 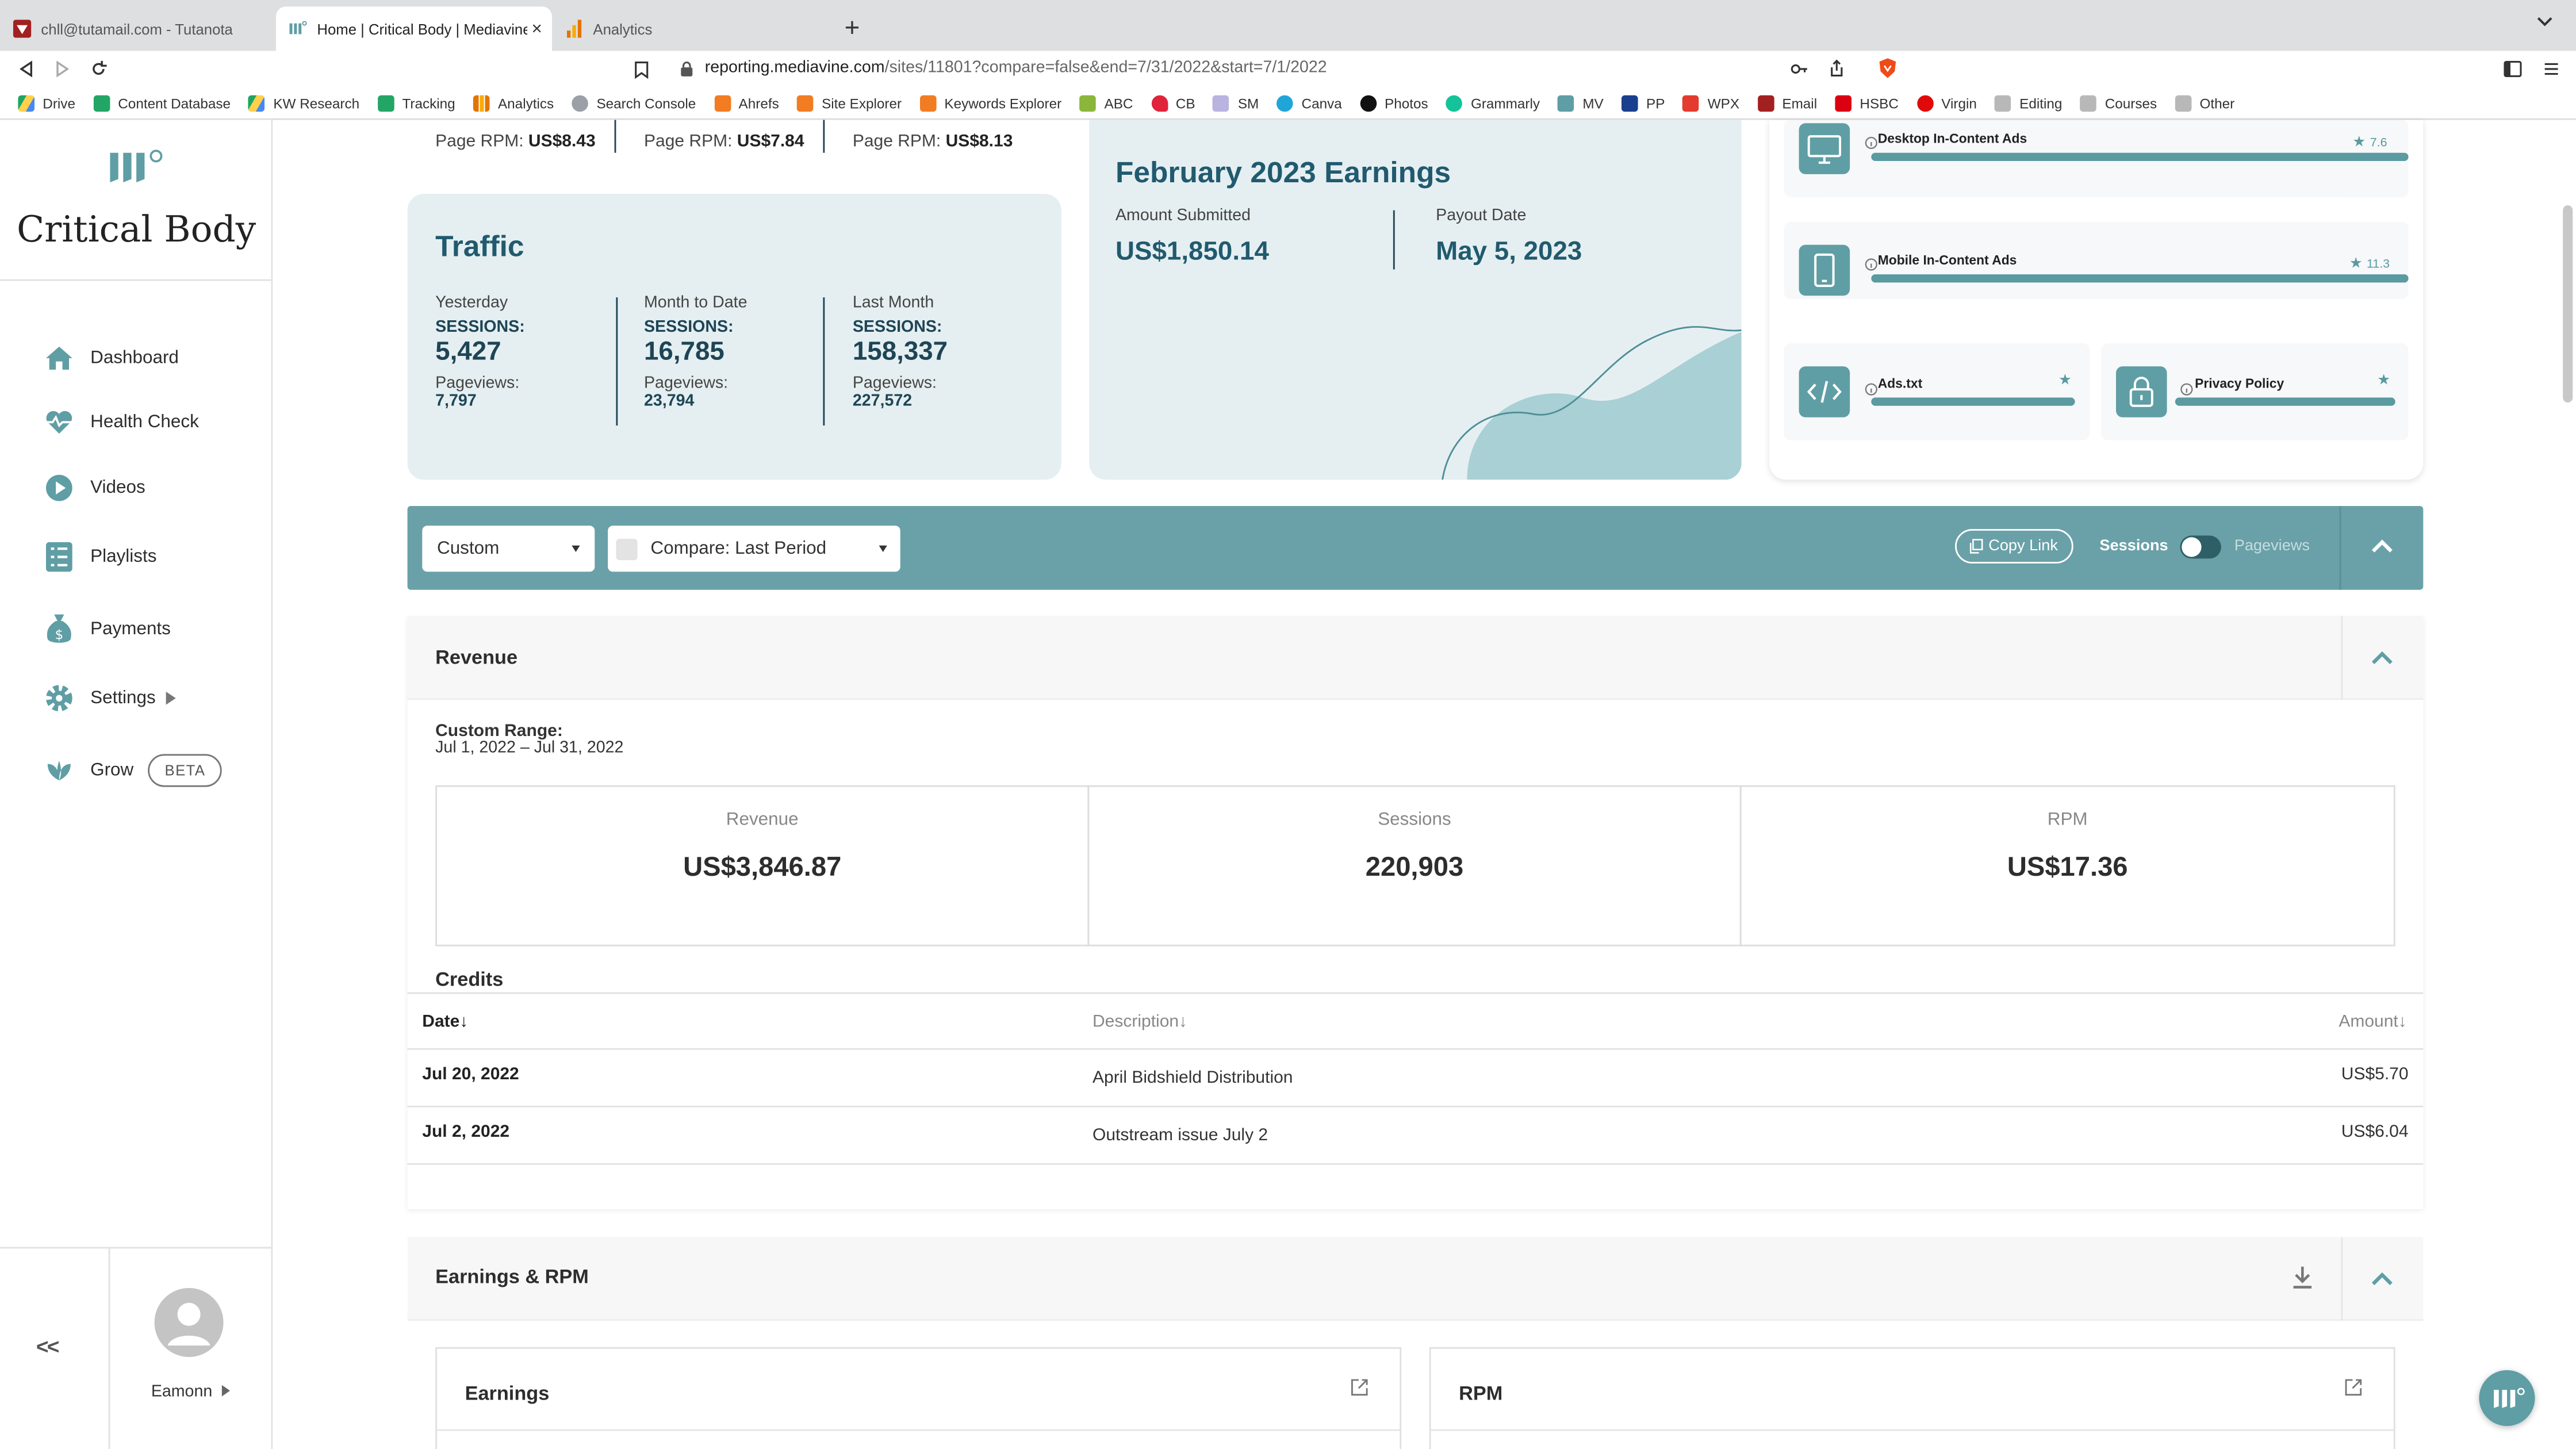 What do you see at coordinates (2568, 303) in the screenshot?
I see `scrollbar-thumb` at bounding box center [2568, 303].